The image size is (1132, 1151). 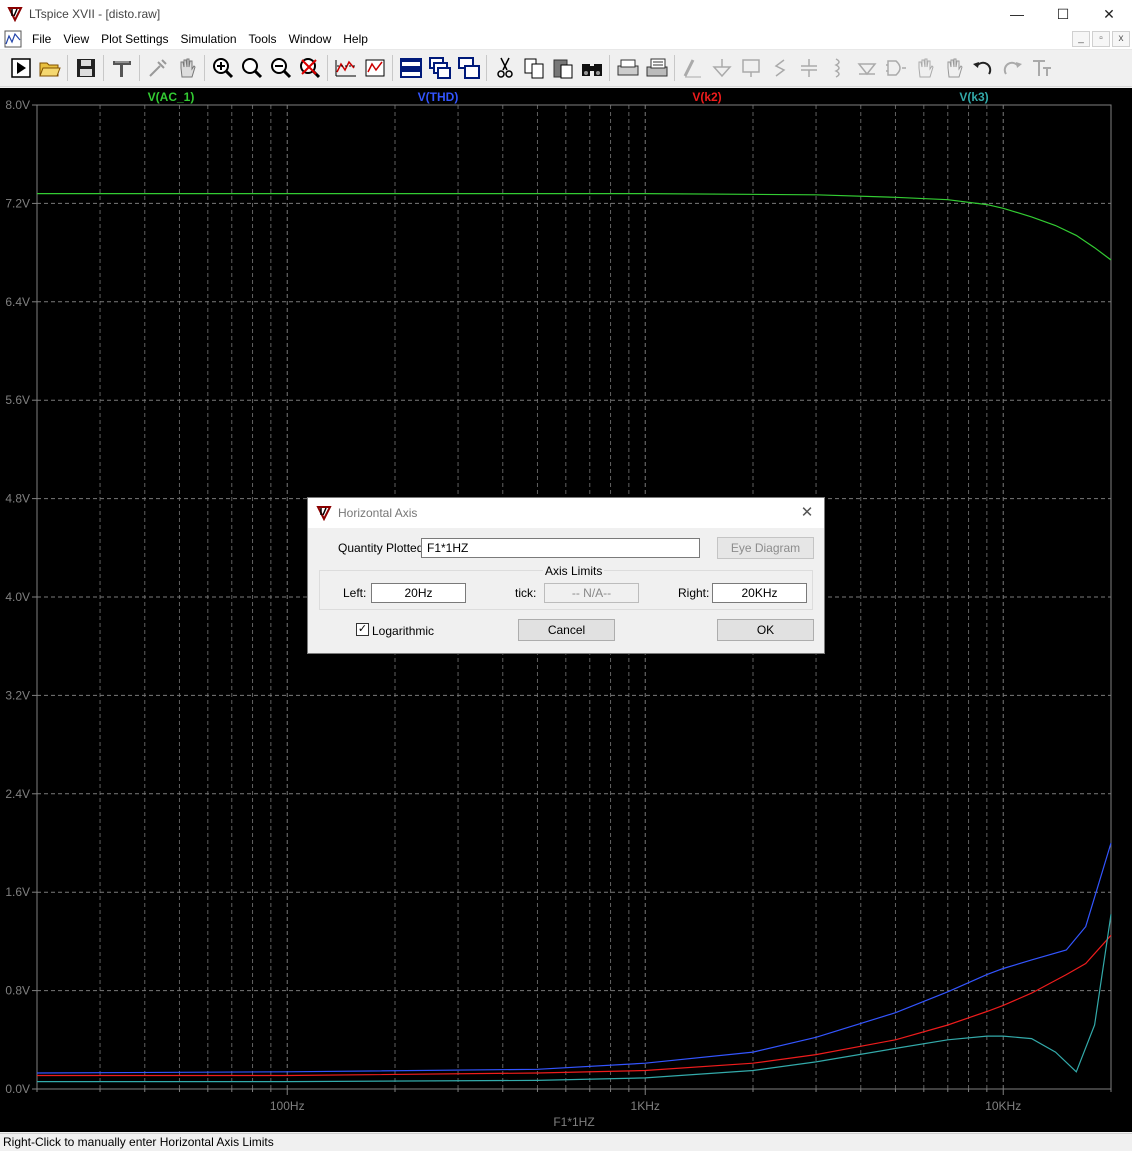 I want to click on dialog-title-bar: Horizontal Axis, so click(x=566, y=513).